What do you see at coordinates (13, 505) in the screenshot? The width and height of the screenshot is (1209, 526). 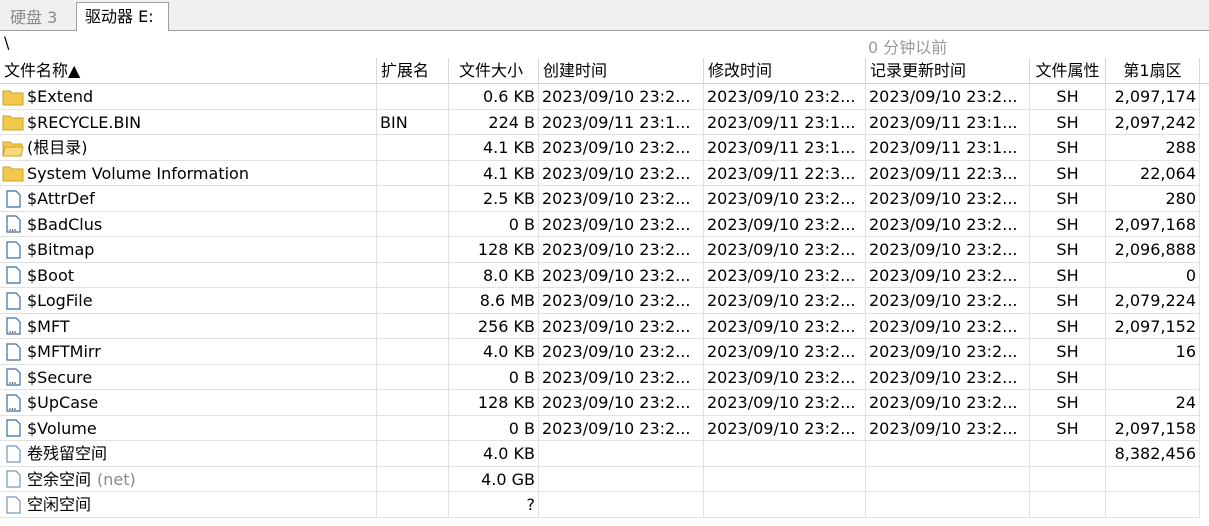 I see `file-plain-icon` at bounding box center [13, 505].